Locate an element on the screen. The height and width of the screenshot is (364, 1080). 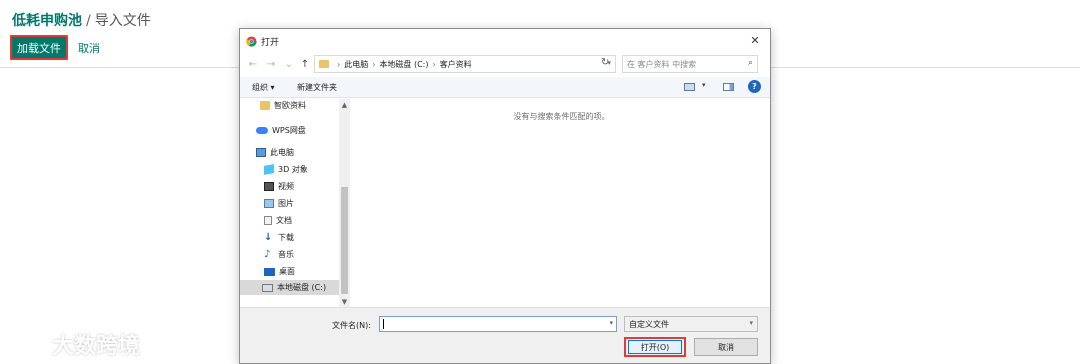
load-file-button: 加载文件 is located at coordinates (39, 47).